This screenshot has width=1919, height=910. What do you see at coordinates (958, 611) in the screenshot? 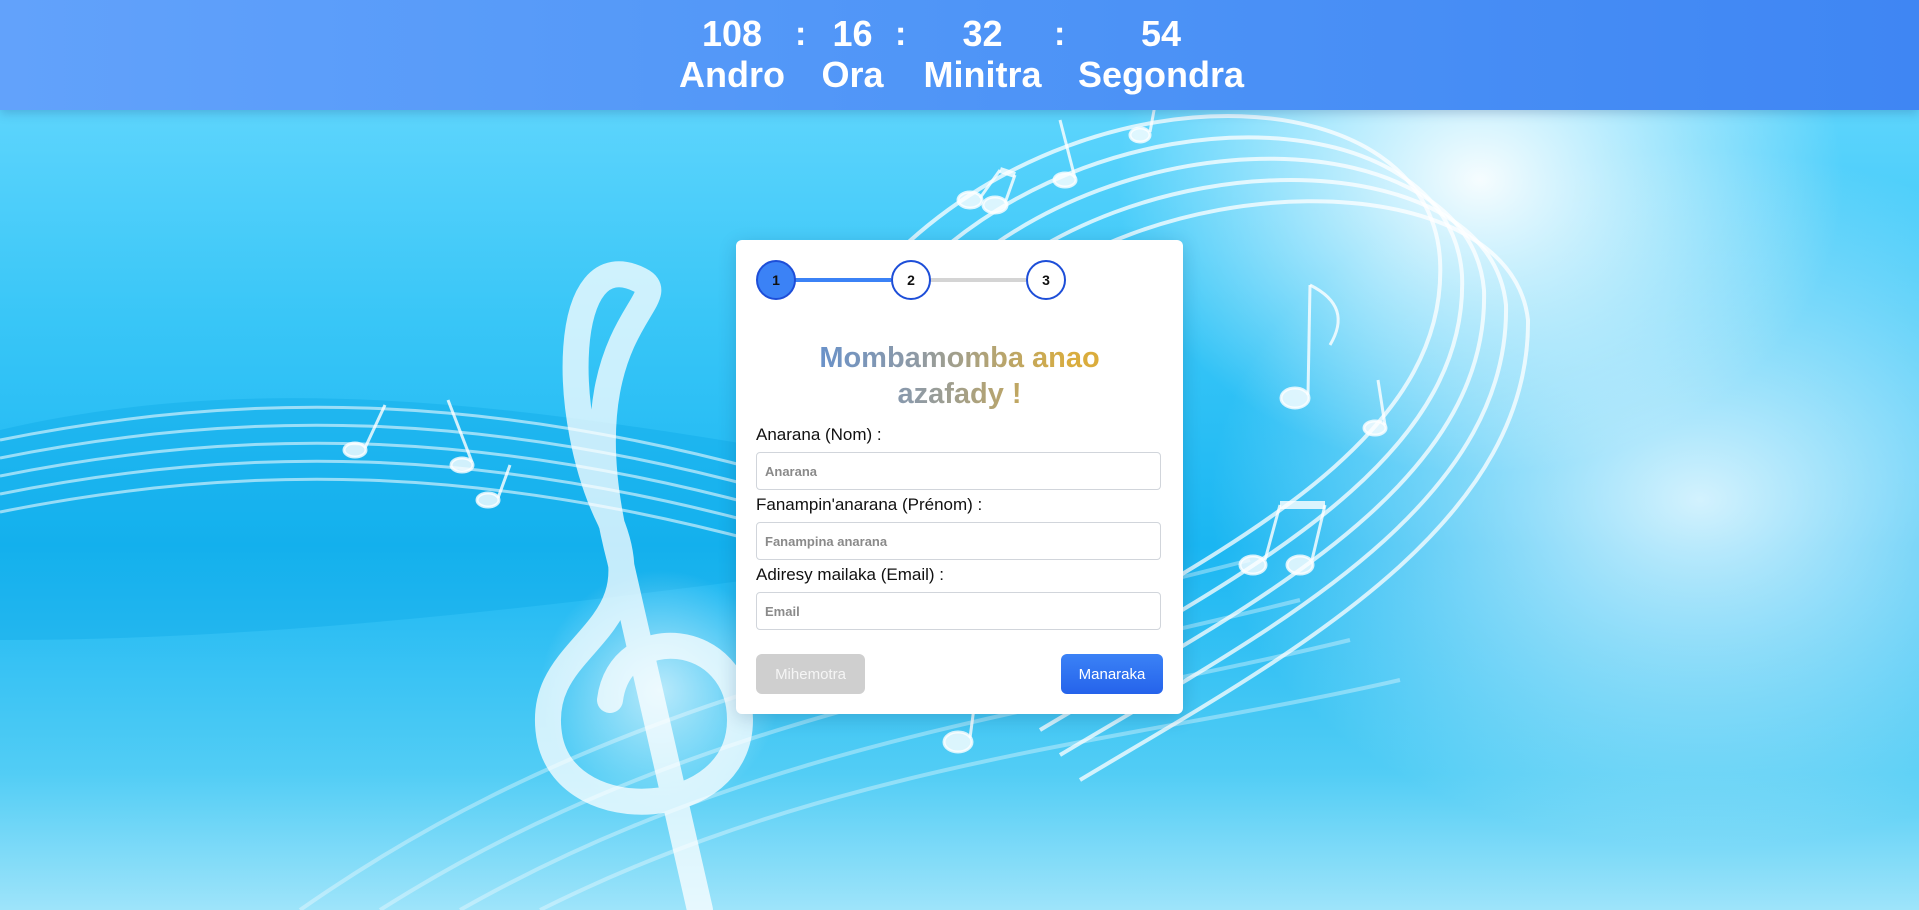
I see `email-input` at bounding box center [958, 611].